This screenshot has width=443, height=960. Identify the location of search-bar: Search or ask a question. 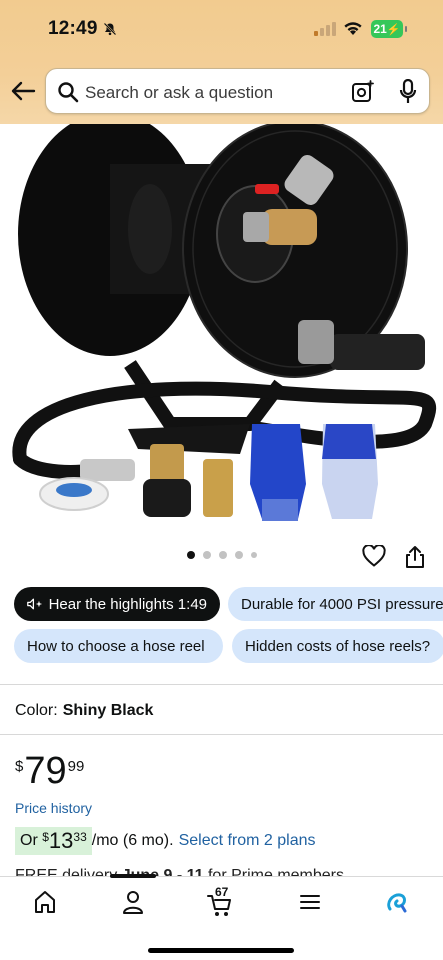
(237, 91).